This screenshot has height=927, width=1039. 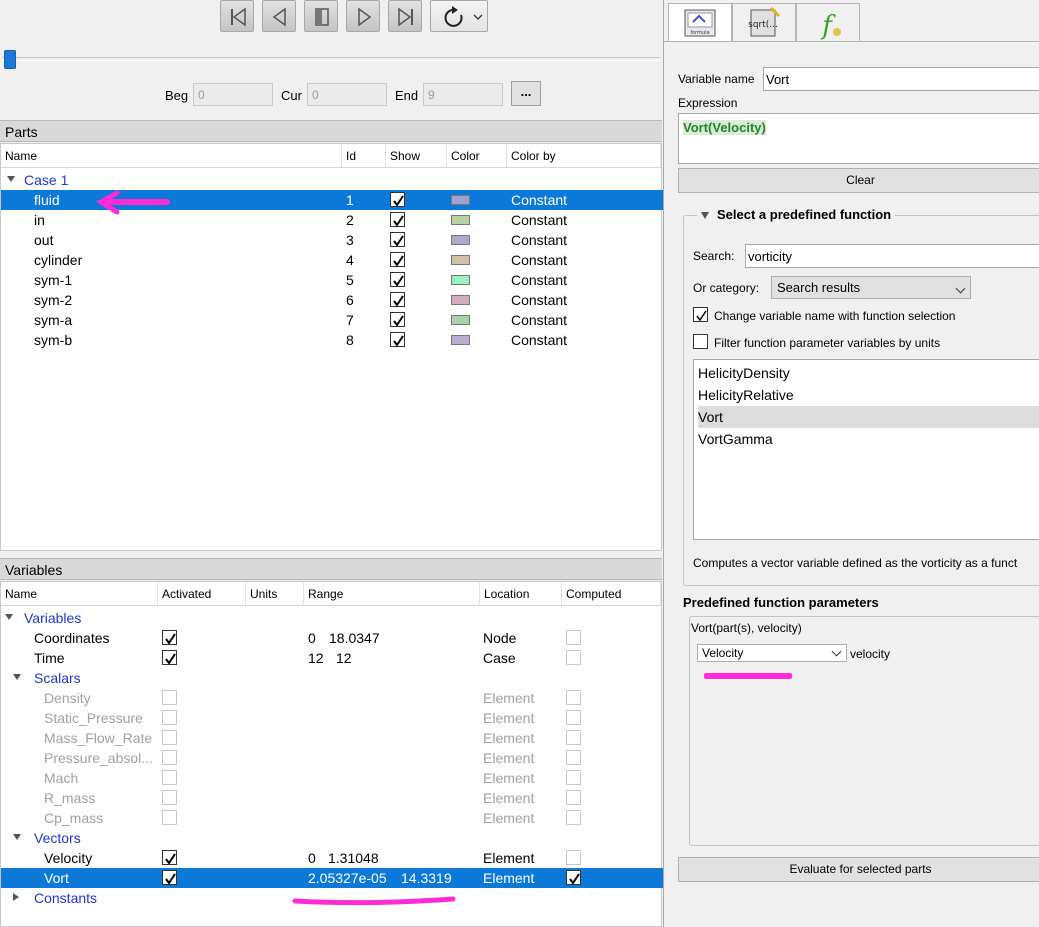 I want to click on skip-to-end-icon, so click(x=405, y=17).